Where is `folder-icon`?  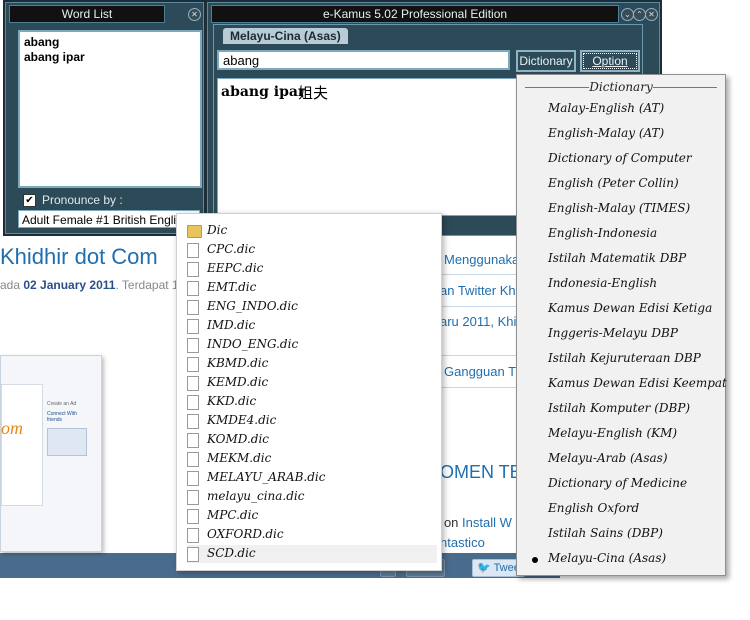
folder-icon is located at coordinates (194, 231).